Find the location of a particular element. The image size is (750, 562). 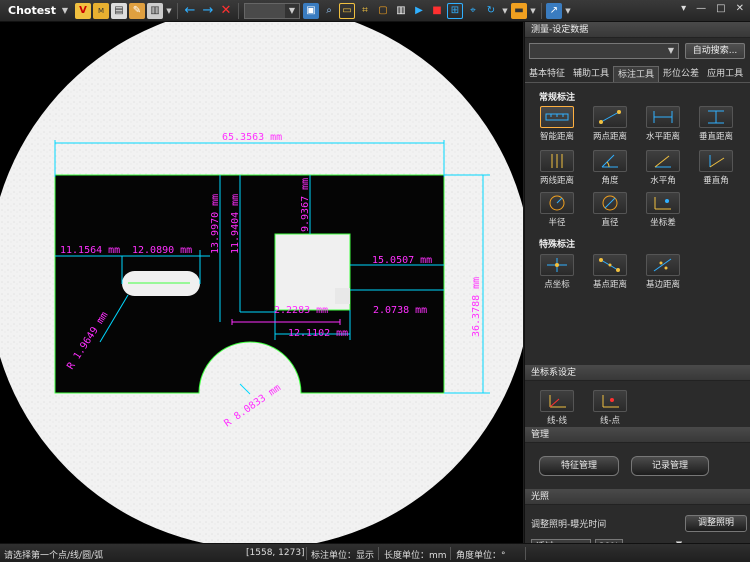

layer-menu-icon: ▼ is located at coordinates (533, 11).